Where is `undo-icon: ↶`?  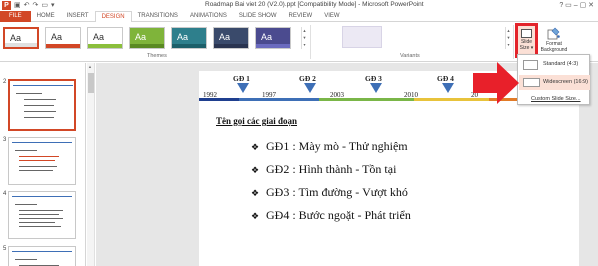 undo-icon: ↶ is located at coordinates (27, 5).